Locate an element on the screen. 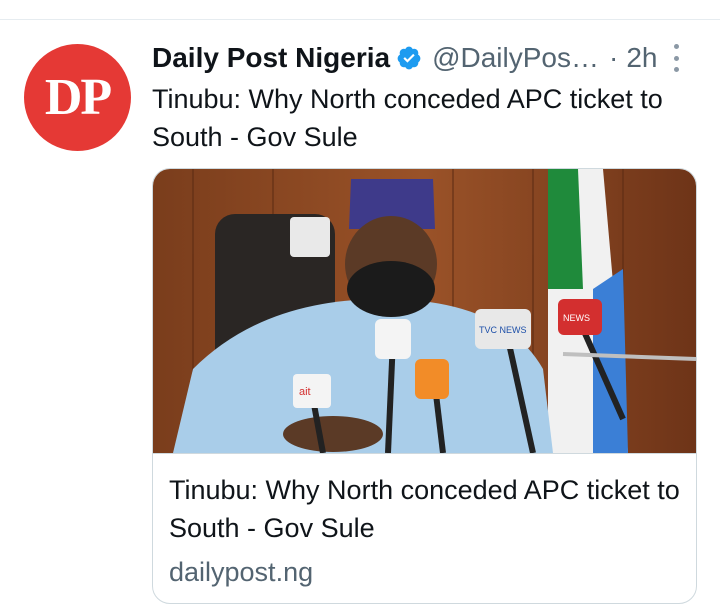  author-name: Daily Post Nigeria is located at coordinates (271, 58).